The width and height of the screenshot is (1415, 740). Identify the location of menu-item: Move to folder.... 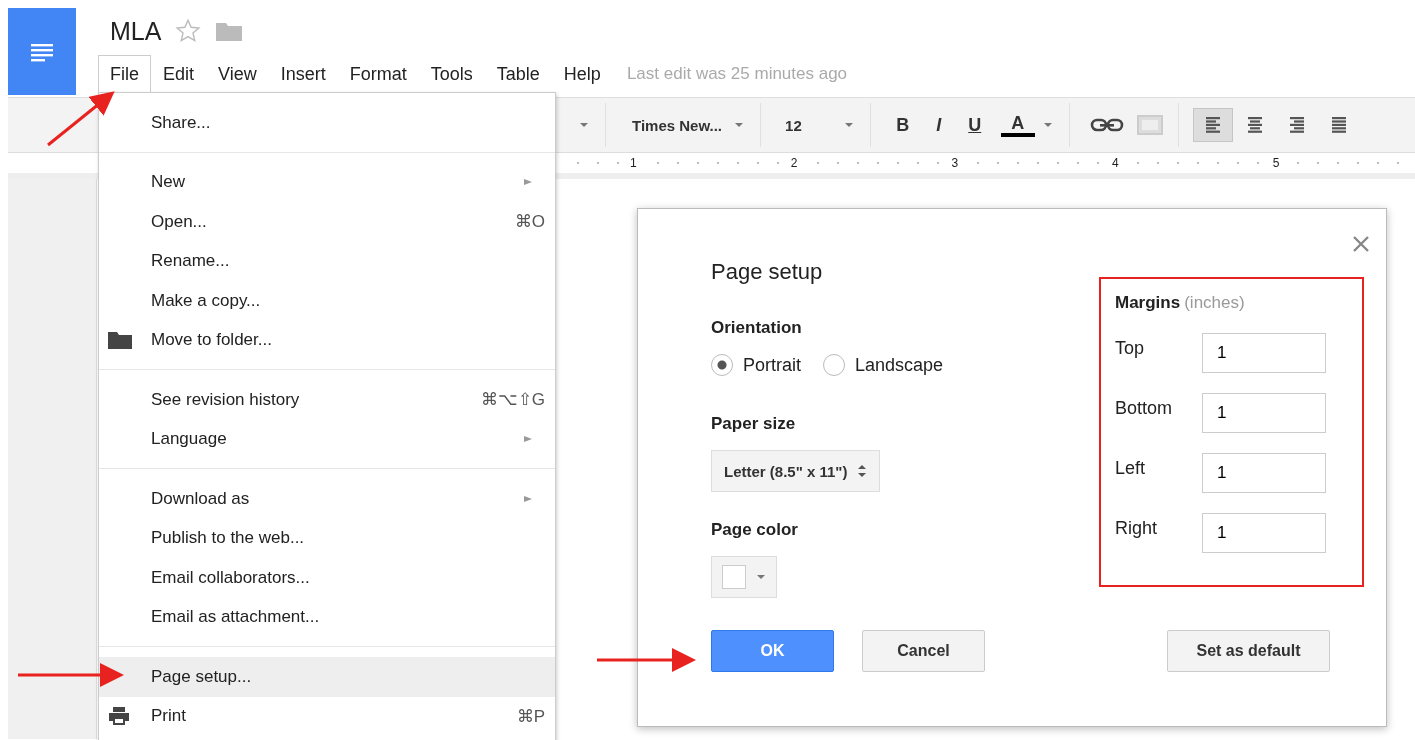
(327, 340).